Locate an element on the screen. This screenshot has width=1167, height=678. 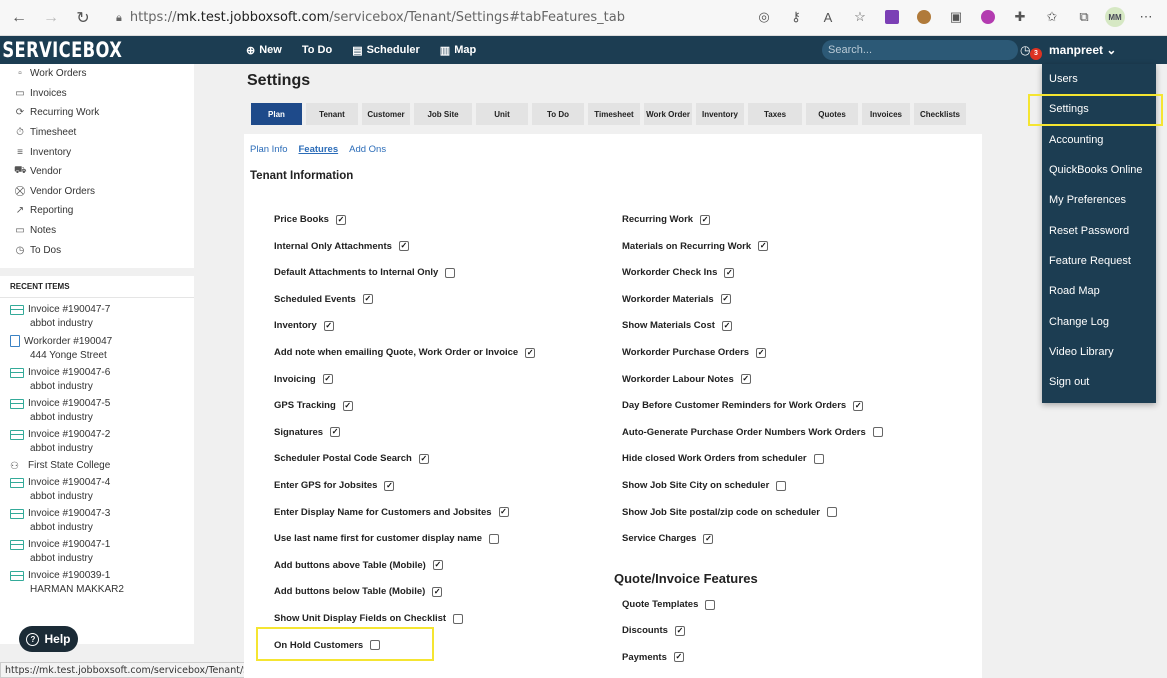
tab-inventory: Inventory is located at coordinates (720, 114).